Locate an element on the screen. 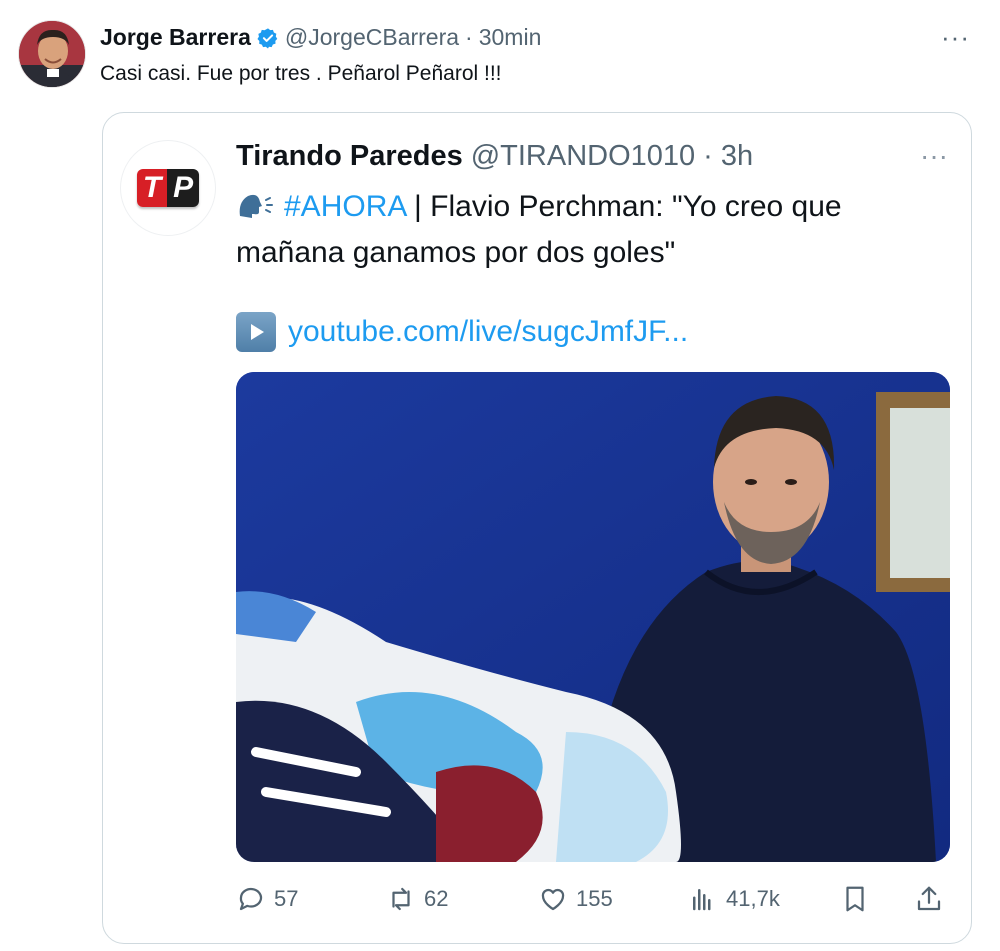 This screenshot has width=1000, height=951. views-icon is located at coordinates (702, 900).